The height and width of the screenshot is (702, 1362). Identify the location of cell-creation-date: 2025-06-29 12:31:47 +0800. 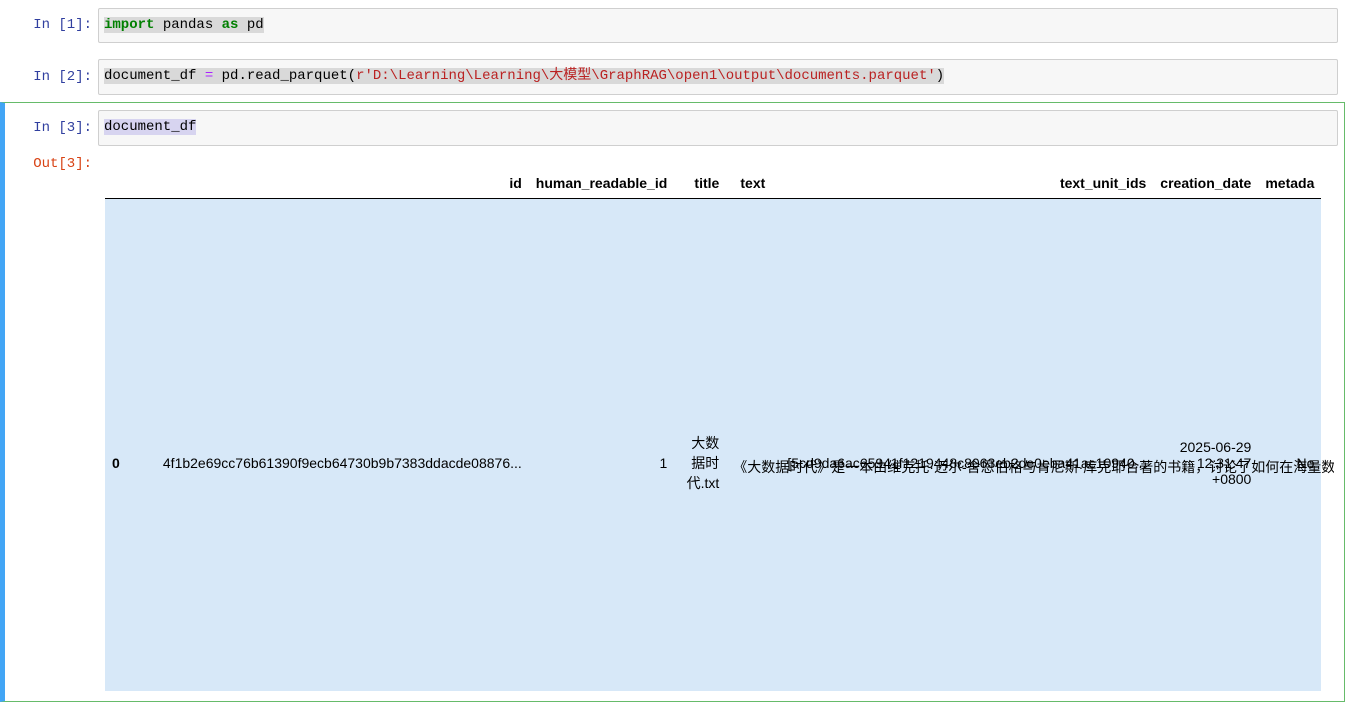
(1205, 444).